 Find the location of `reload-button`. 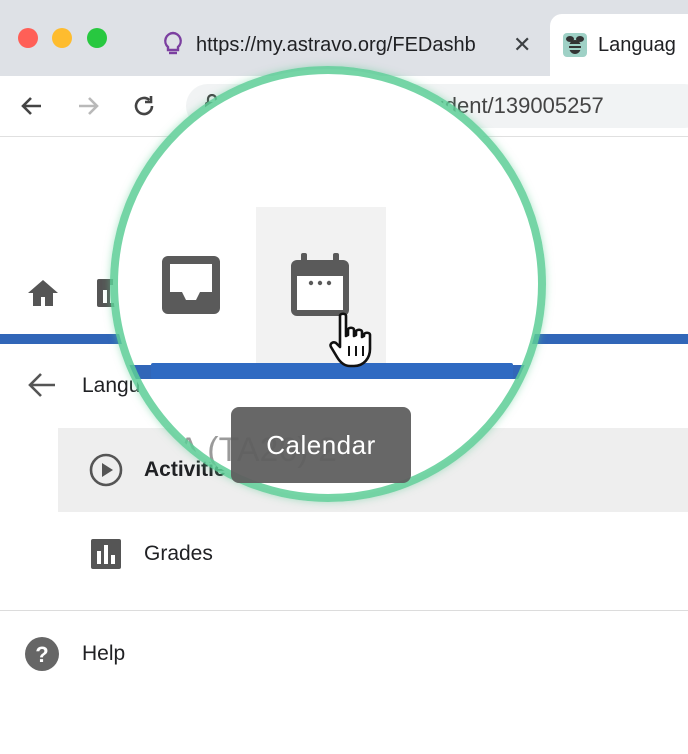

reload-button is located at coordinates (144, 106).